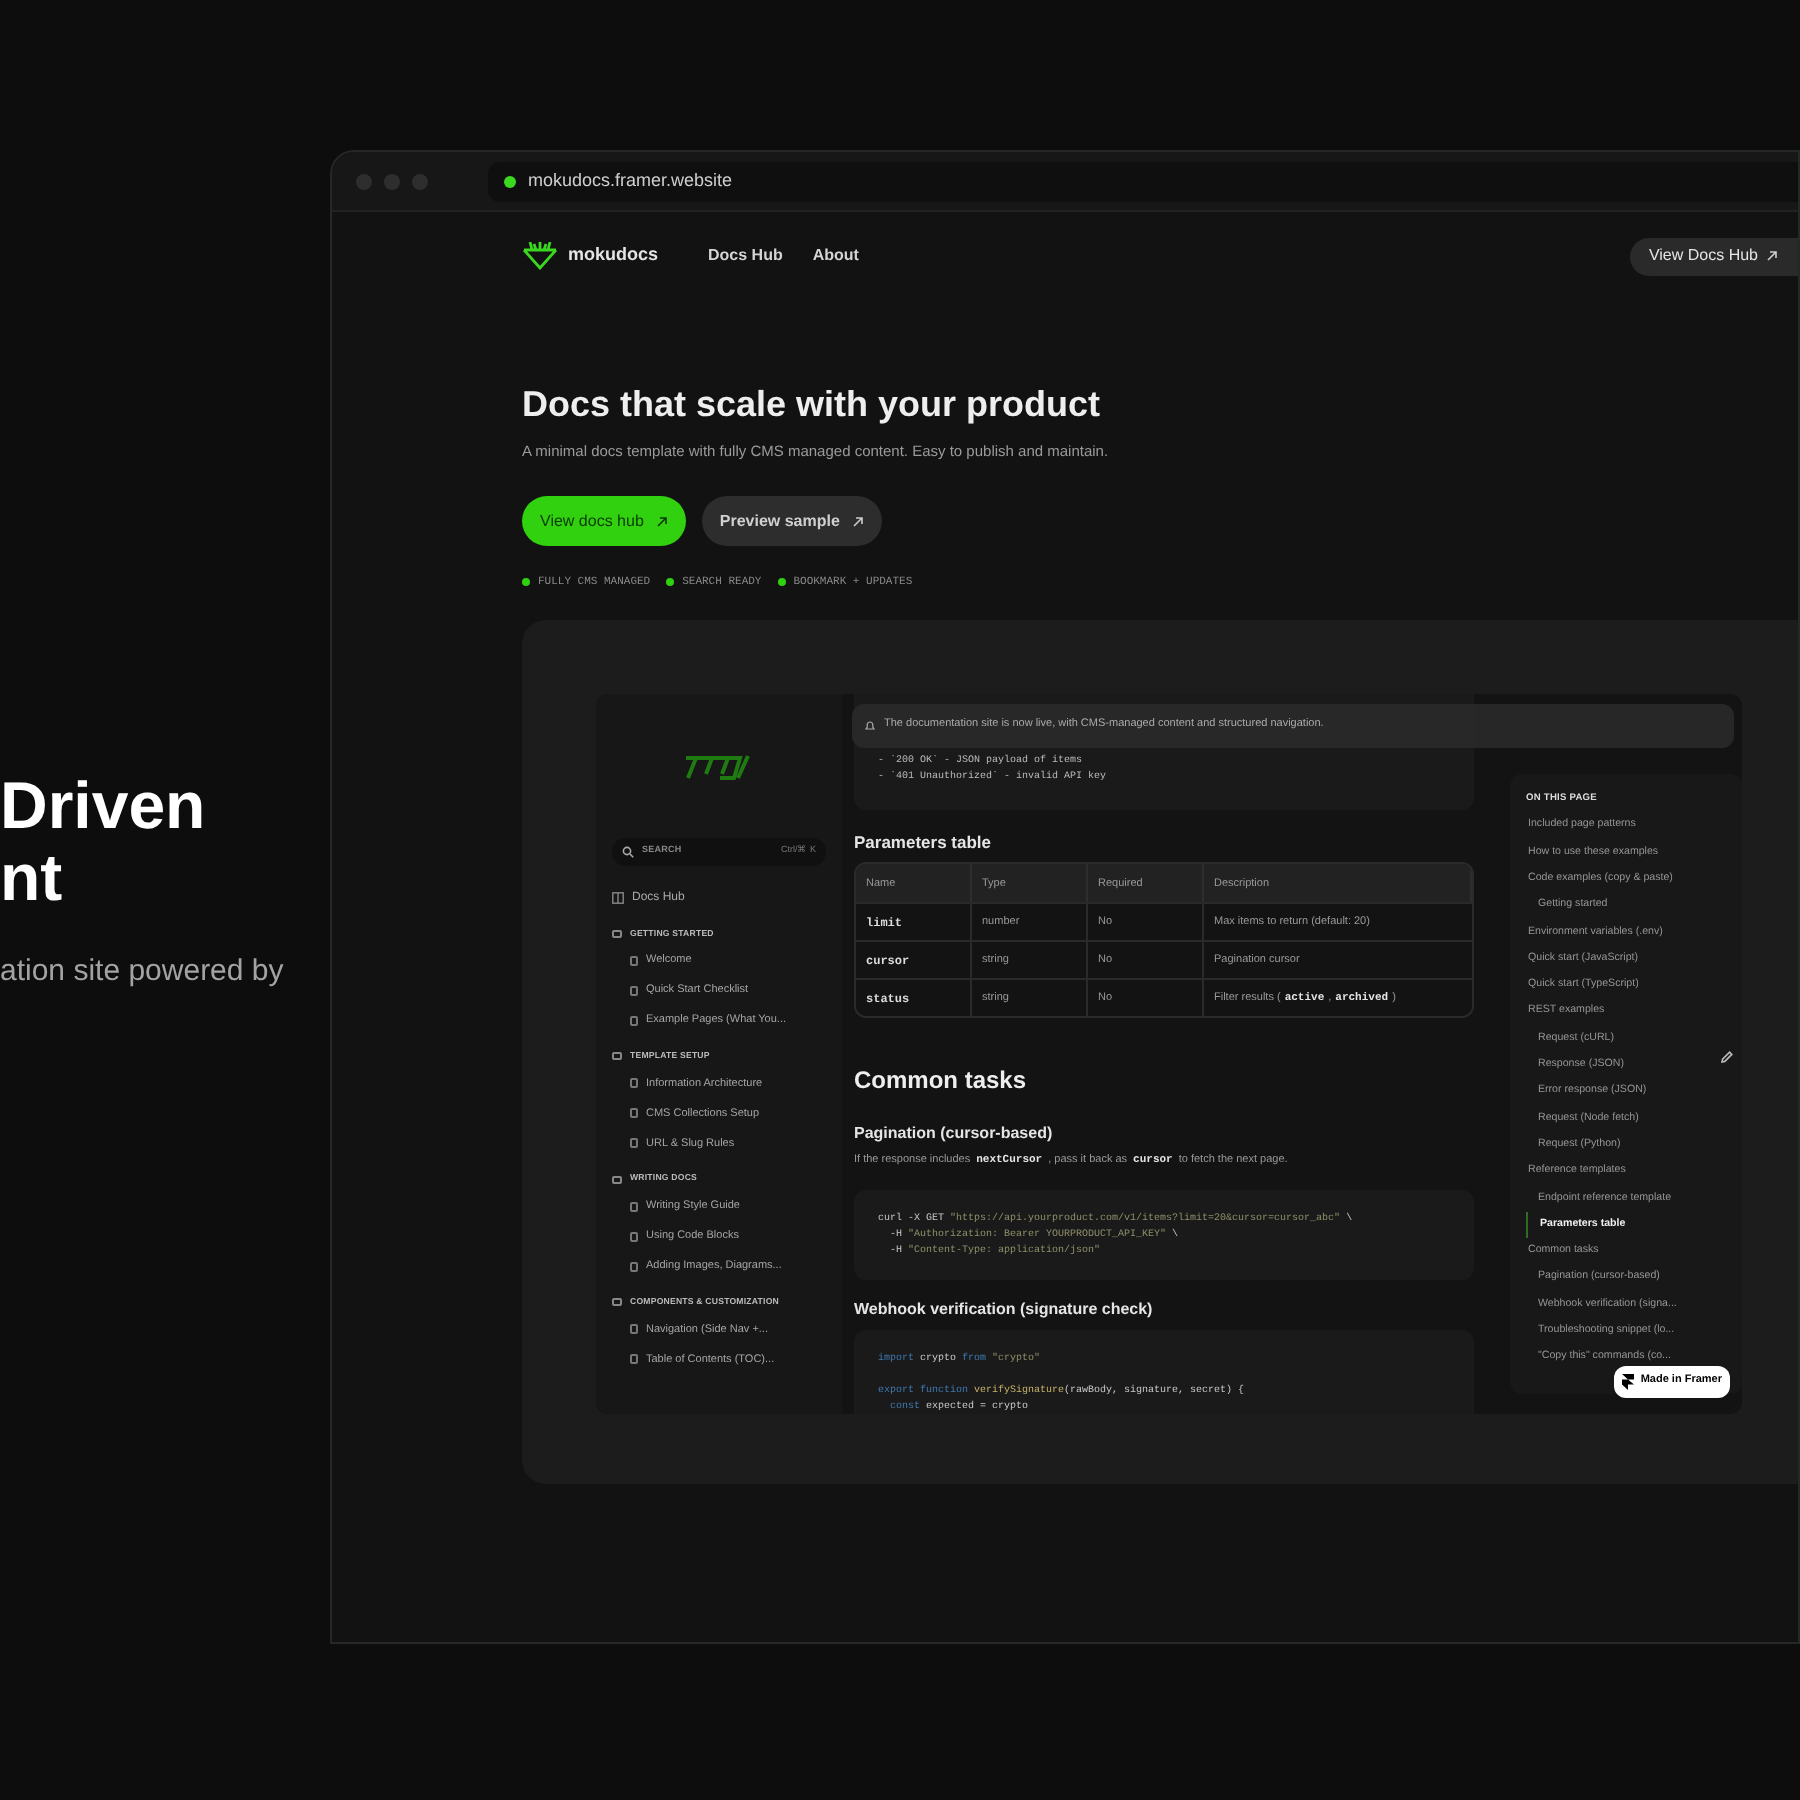  Describe the element at coordinates (1714, 256) in the screenshot. I see `view-docs-hub-button: View Docs Hub` at that location.